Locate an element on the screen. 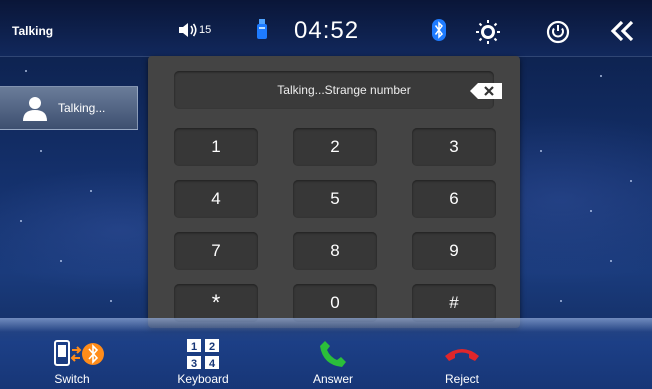 The image size is (652, 389). back-icon is located at coordinates (623, 31).